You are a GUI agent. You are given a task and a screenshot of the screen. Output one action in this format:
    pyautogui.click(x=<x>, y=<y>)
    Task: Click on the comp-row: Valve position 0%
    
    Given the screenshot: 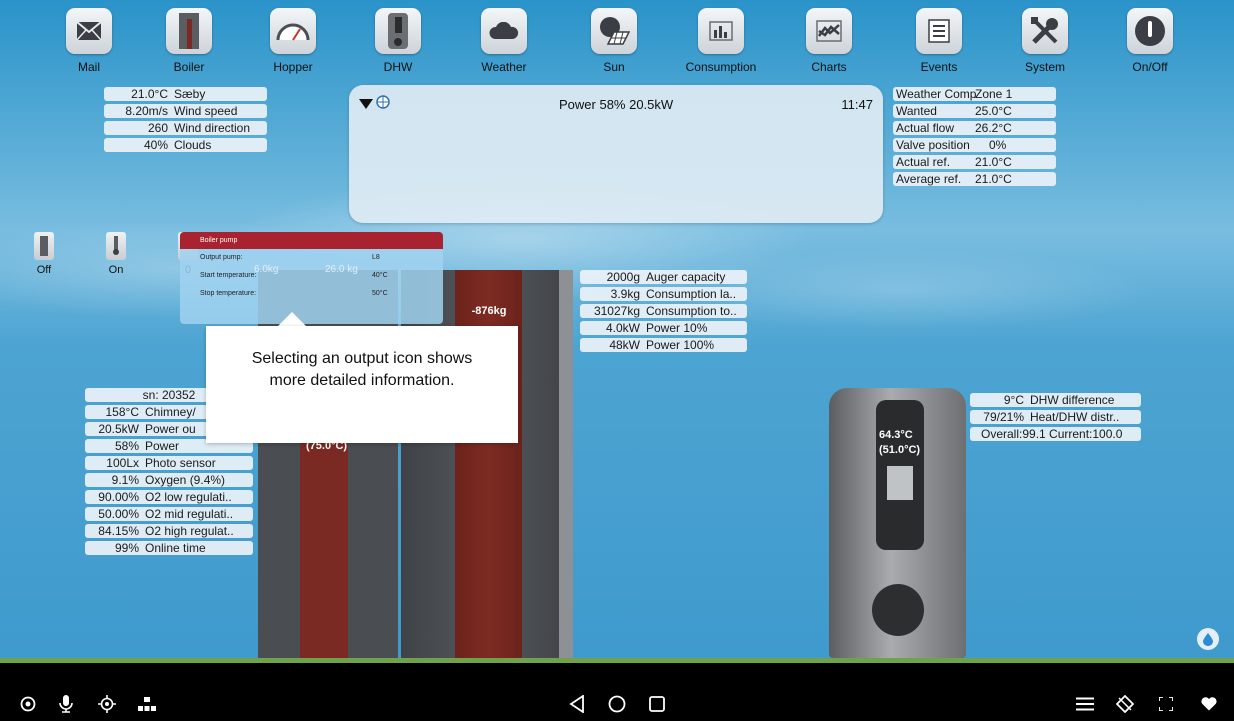 What is the action you would take?
    pyautogui.click(x=974, y=145)
    